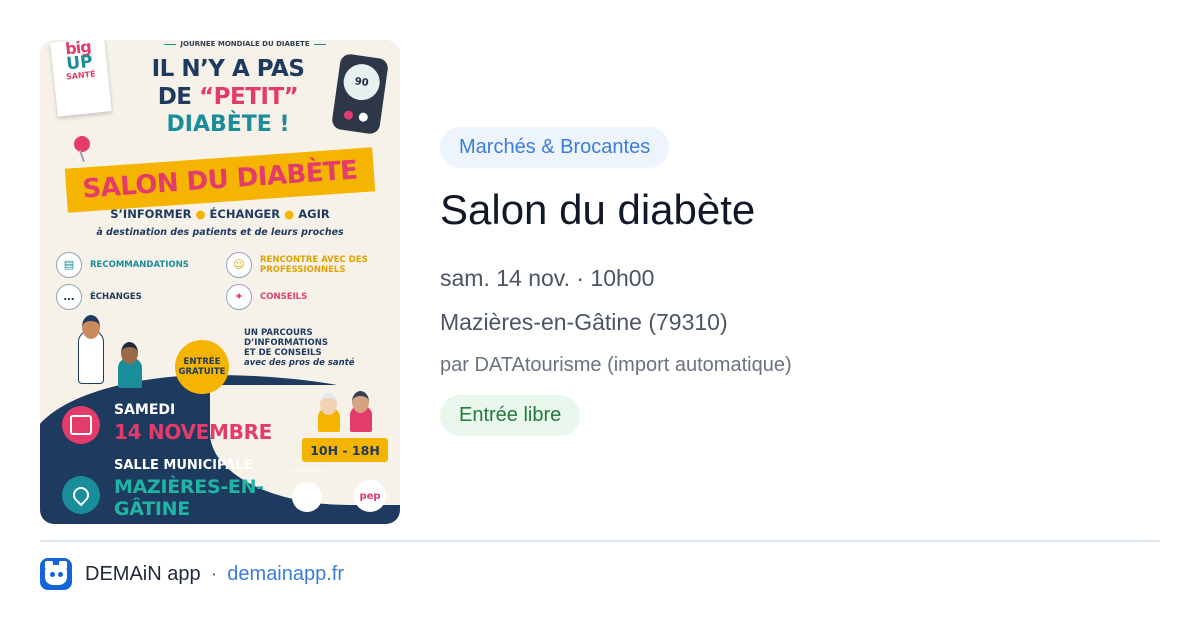  I want to click on poster-date: 14 NOVEMBRE, so click(193, 432).